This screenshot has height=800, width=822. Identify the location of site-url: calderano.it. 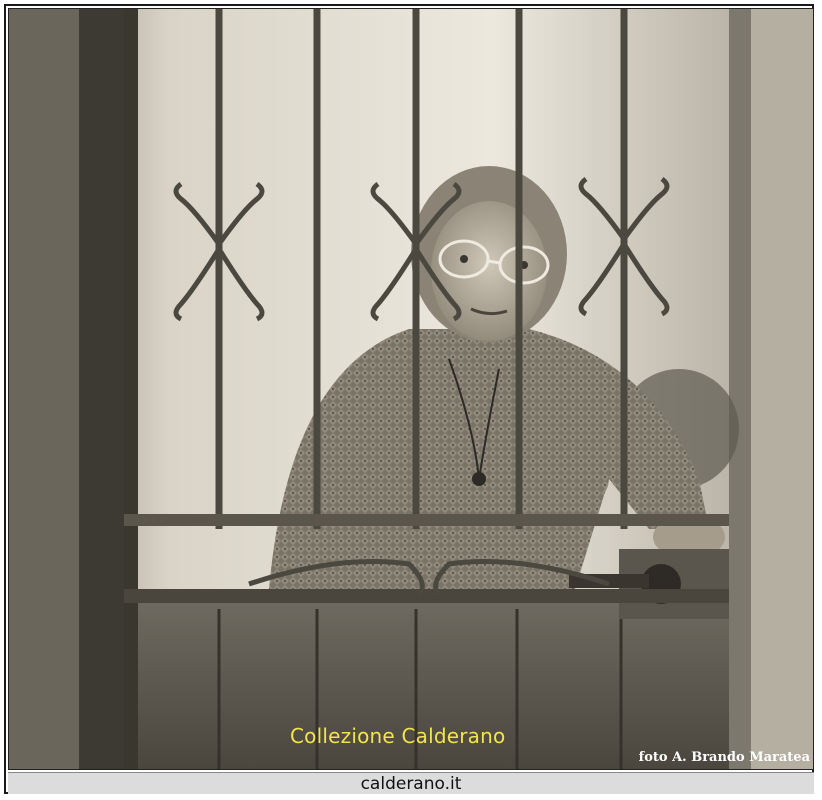
(411, 784).